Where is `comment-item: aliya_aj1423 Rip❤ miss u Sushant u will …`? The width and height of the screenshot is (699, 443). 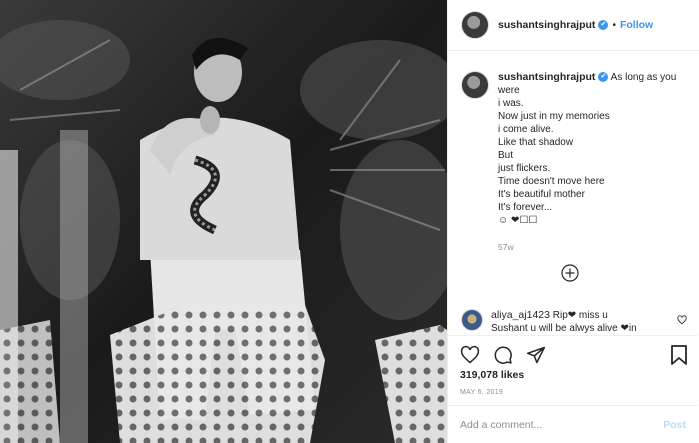 comment-item: aliya_aj1423 Rip❤ miss u Sushant u will … is located at coordinates (576, 322).